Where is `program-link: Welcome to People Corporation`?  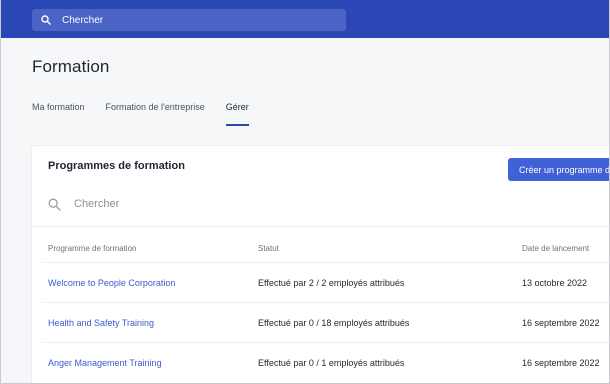
program-link: Welcome to People Corporation is located at coordinates (111, 283).